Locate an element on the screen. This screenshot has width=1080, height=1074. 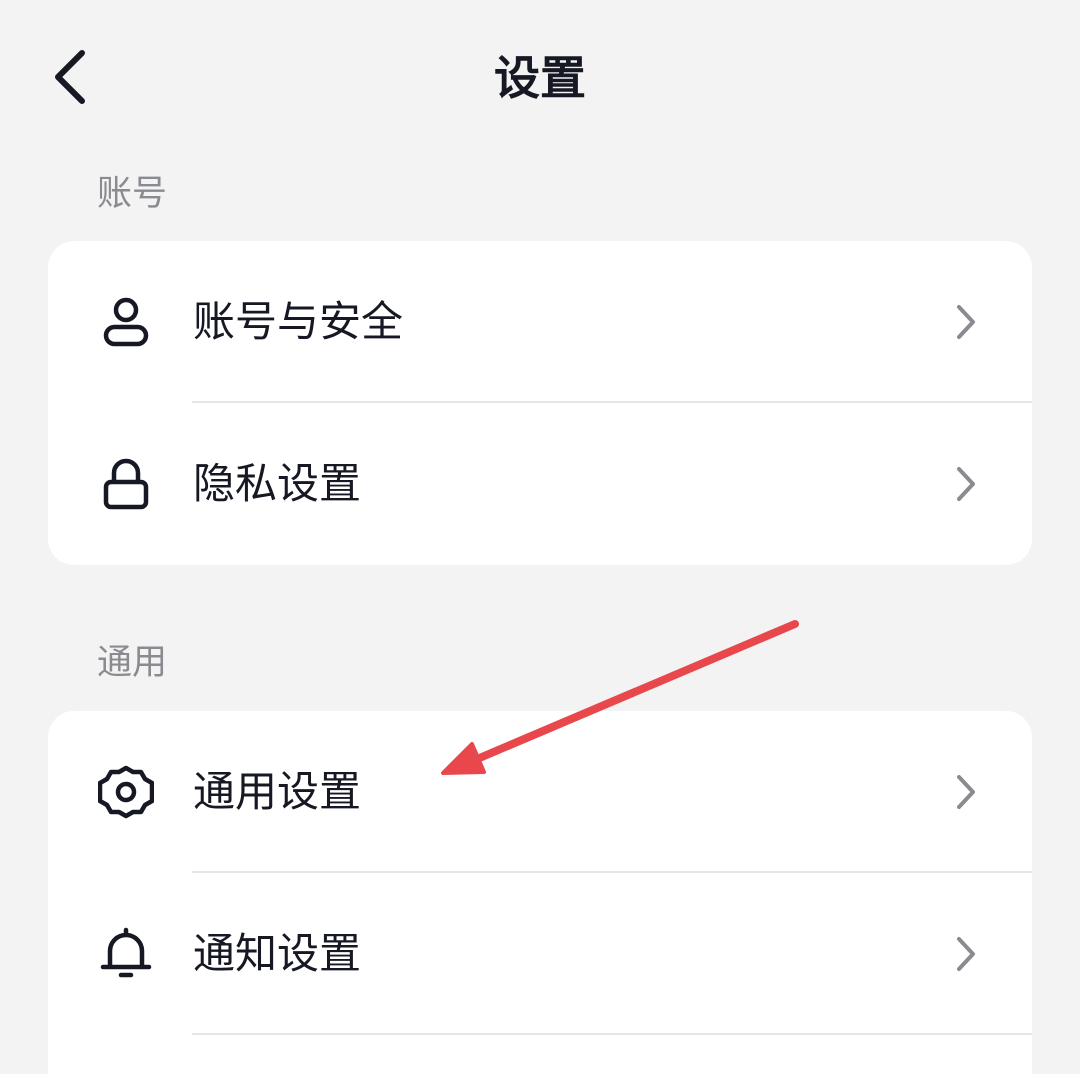
section-label-general: 通用 is located at coordinates (132, 663).